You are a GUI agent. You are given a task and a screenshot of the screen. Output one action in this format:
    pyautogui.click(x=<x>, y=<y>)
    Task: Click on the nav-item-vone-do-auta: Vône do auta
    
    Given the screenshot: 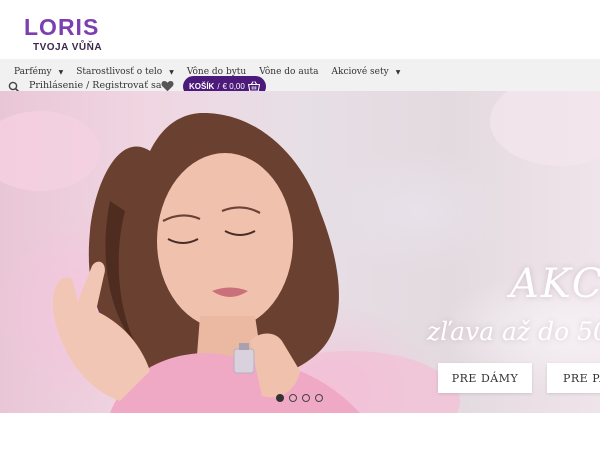 What is the action you would take?
    pyautogui.click(x=288, y=72)
    